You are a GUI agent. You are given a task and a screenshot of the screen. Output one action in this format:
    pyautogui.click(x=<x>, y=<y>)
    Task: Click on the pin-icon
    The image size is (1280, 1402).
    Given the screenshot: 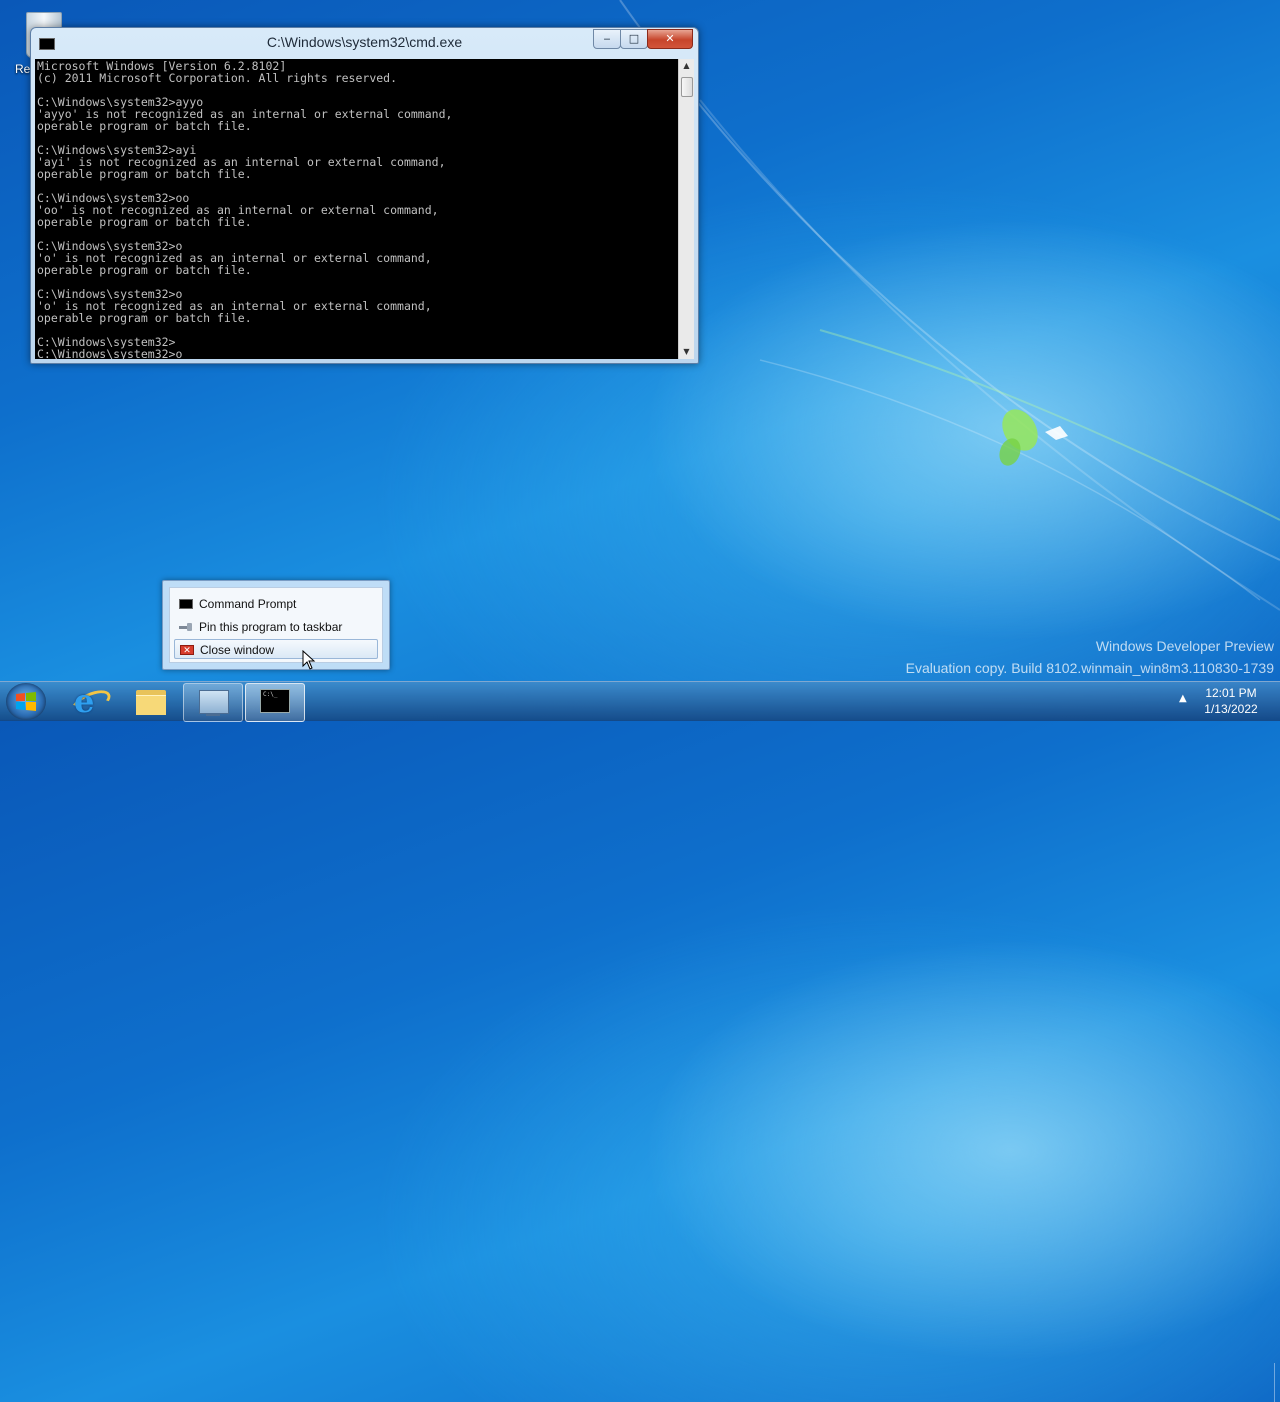 What is the action you would take?
    pyautogui.click(x=186, y=627)
    